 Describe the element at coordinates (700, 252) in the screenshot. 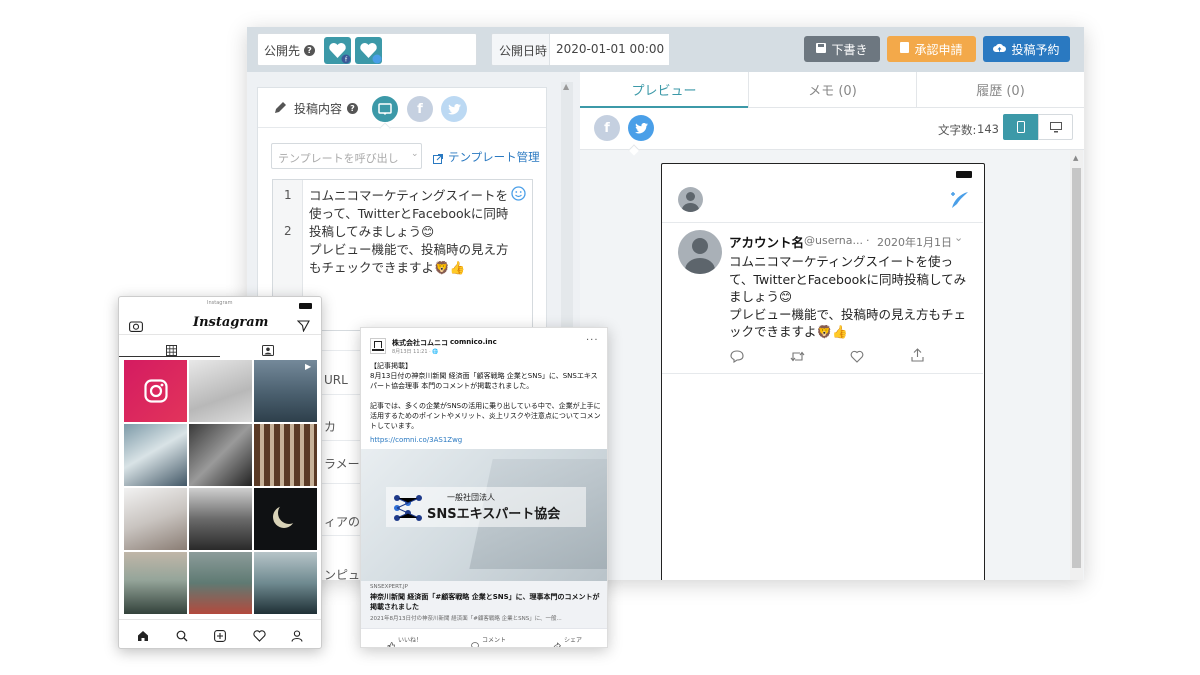

I see `avatar` at that location.